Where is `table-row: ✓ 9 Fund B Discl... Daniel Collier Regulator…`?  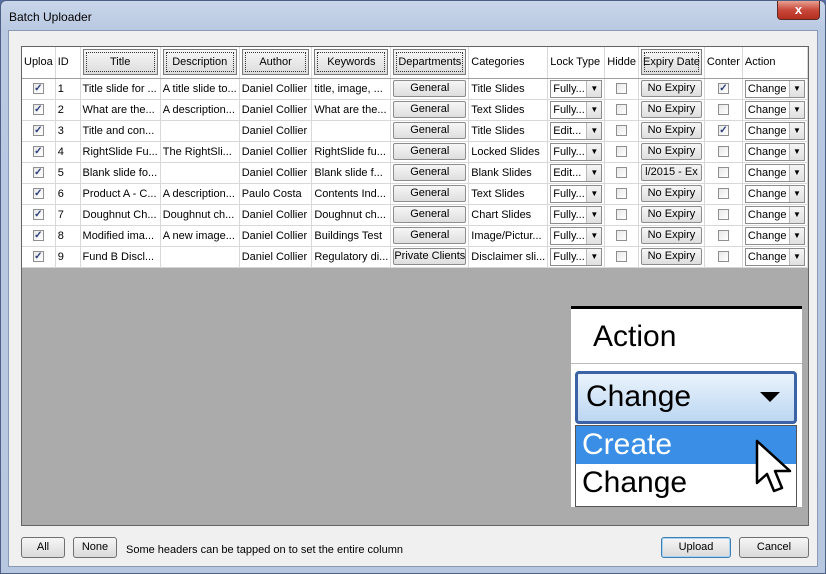
table-row: ✓ 9 Fund B Discl... Daniel Collier Regulator… is located at coordinates (415, 257).